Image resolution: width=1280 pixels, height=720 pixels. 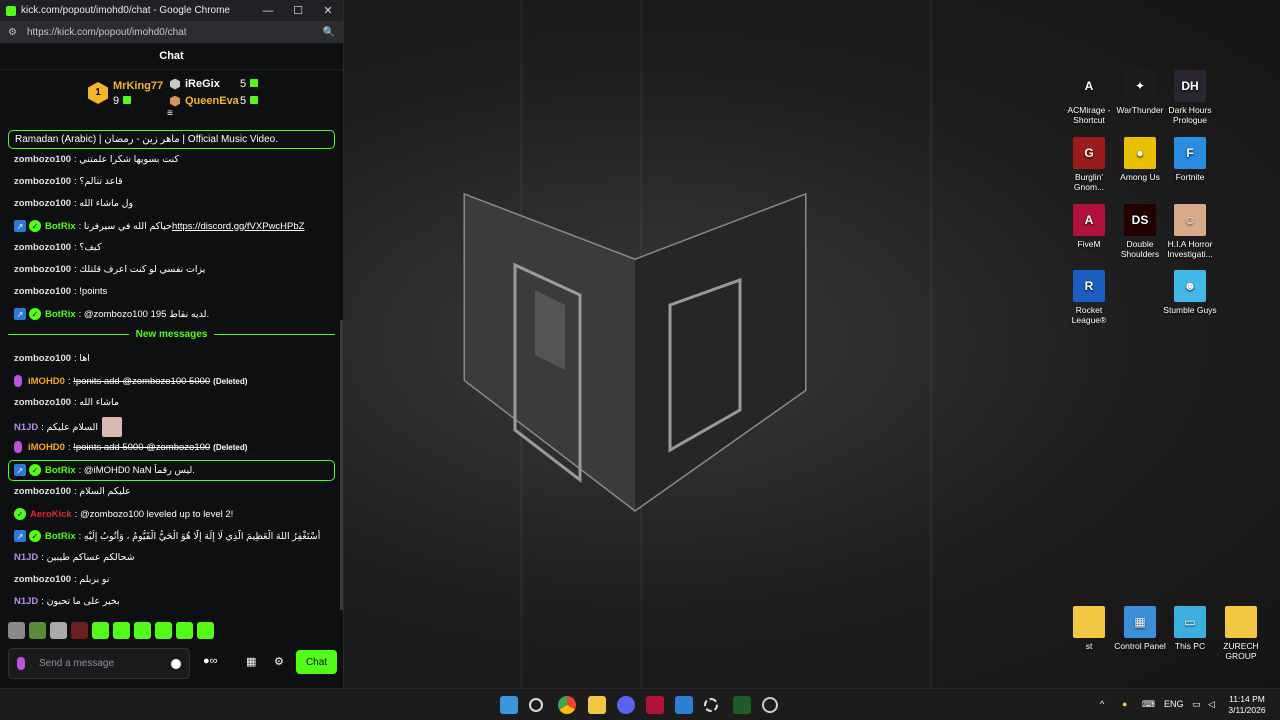 I want to click on leaderboard-row: QueenEva, so click(x=204, y=101).